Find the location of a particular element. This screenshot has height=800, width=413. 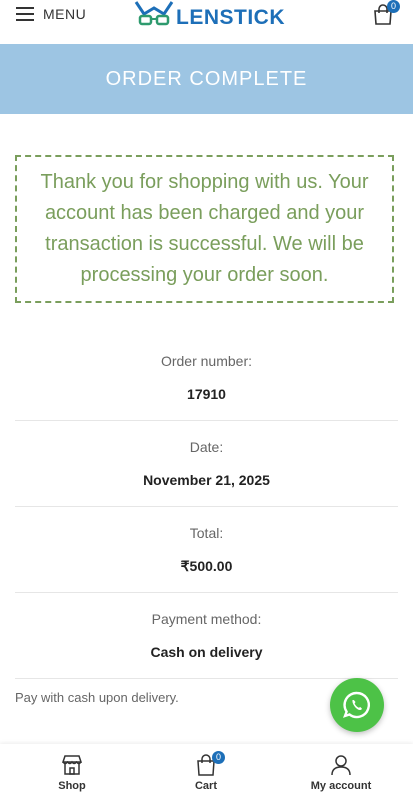

page-title: ORDER COMPLETE is located at coordinates (206, 78).